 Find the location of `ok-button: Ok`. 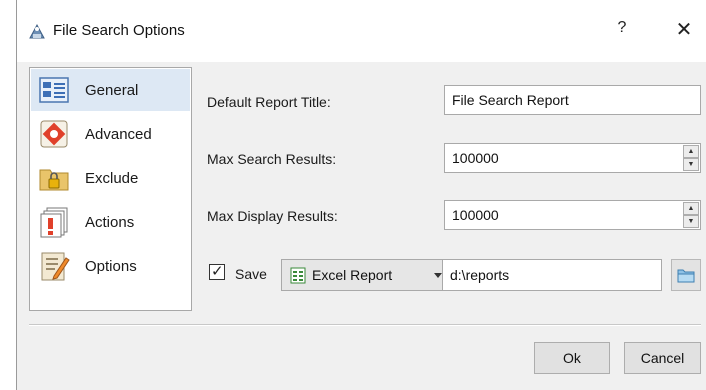

ok-button: Ok is located at coordinates (572, 358).